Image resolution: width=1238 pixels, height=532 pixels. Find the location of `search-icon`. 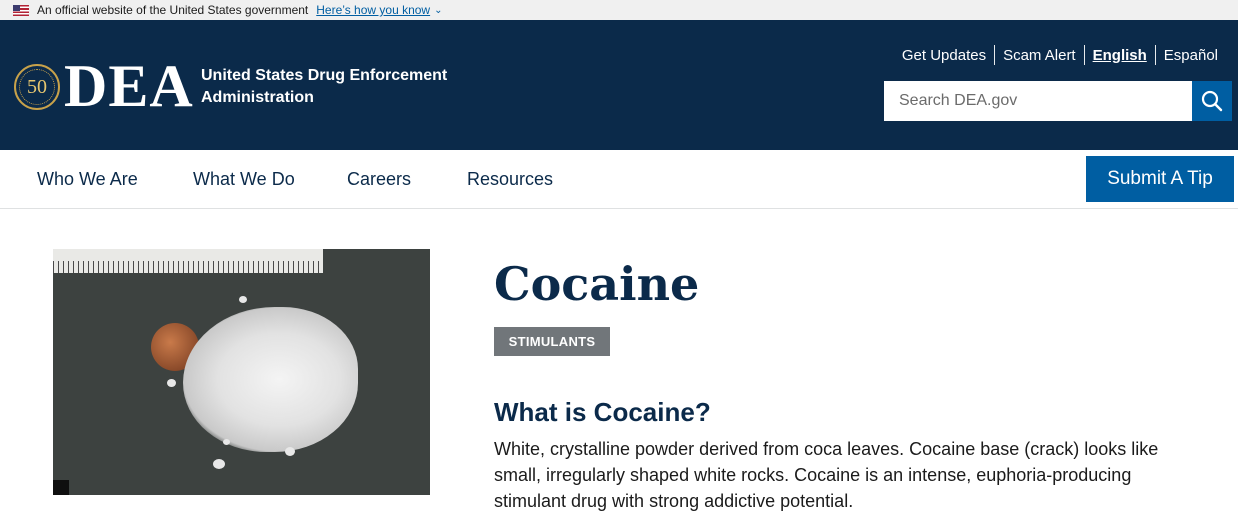

search-icon is located at coordinates (1212, 101).